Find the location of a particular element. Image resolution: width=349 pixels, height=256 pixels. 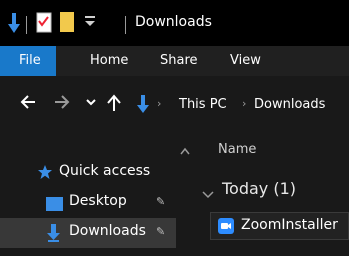

new-folder-icon is located at coordinates (67, 24).